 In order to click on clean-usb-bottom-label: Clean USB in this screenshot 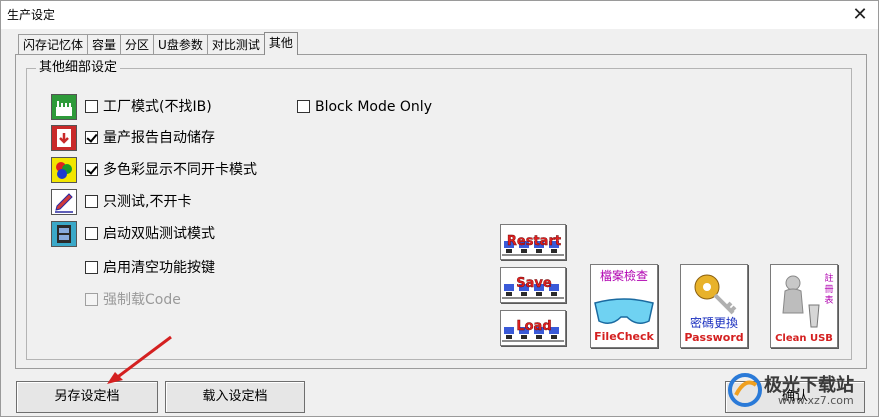, I will do `click(804, 338)`.